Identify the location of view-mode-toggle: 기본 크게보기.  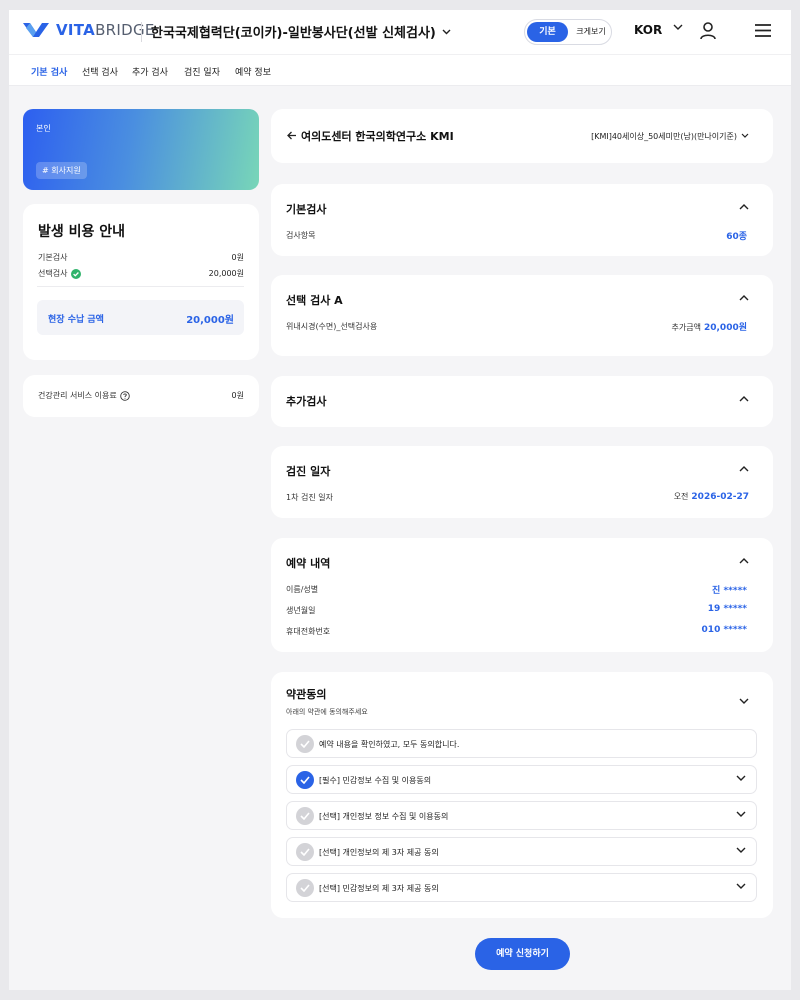
(568, 32).